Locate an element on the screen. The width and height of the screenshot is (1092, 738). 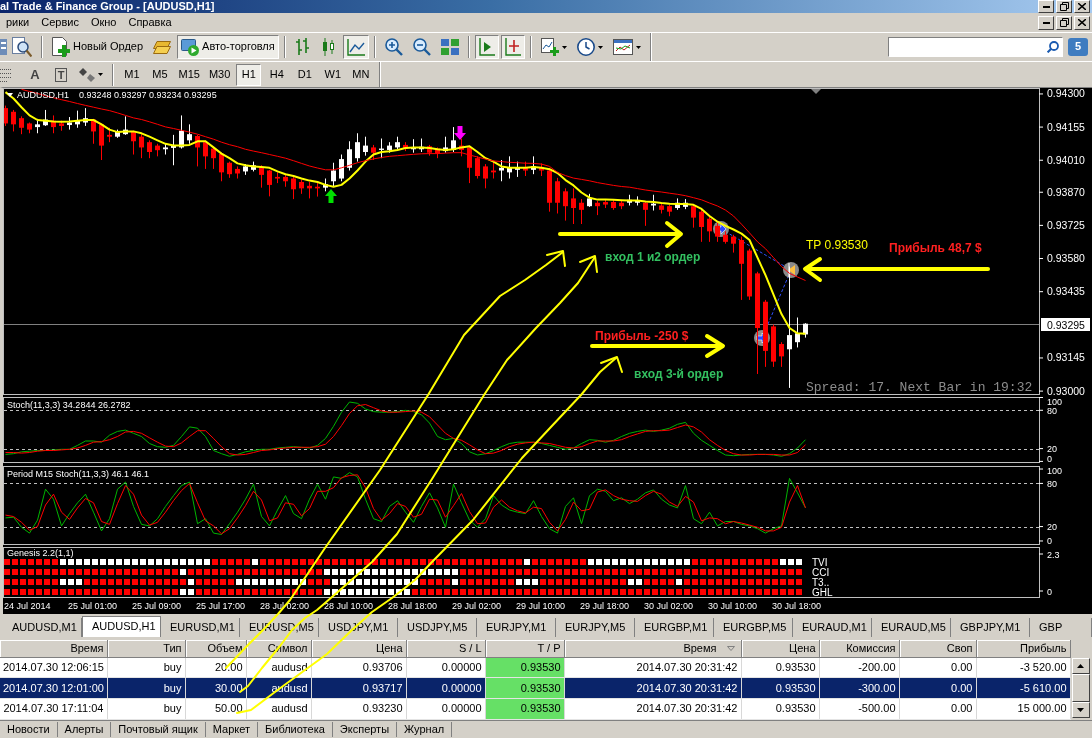
scroll-down-button is located at coordinates (1080, 710).